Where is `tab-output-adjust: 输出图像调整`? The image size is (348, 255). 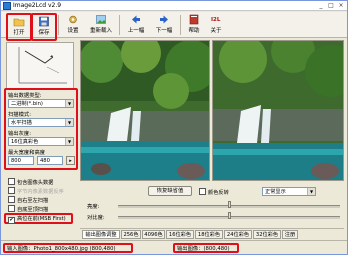
tab-output-adjust: 输出图像调整 is located at coordinates (101, 234).